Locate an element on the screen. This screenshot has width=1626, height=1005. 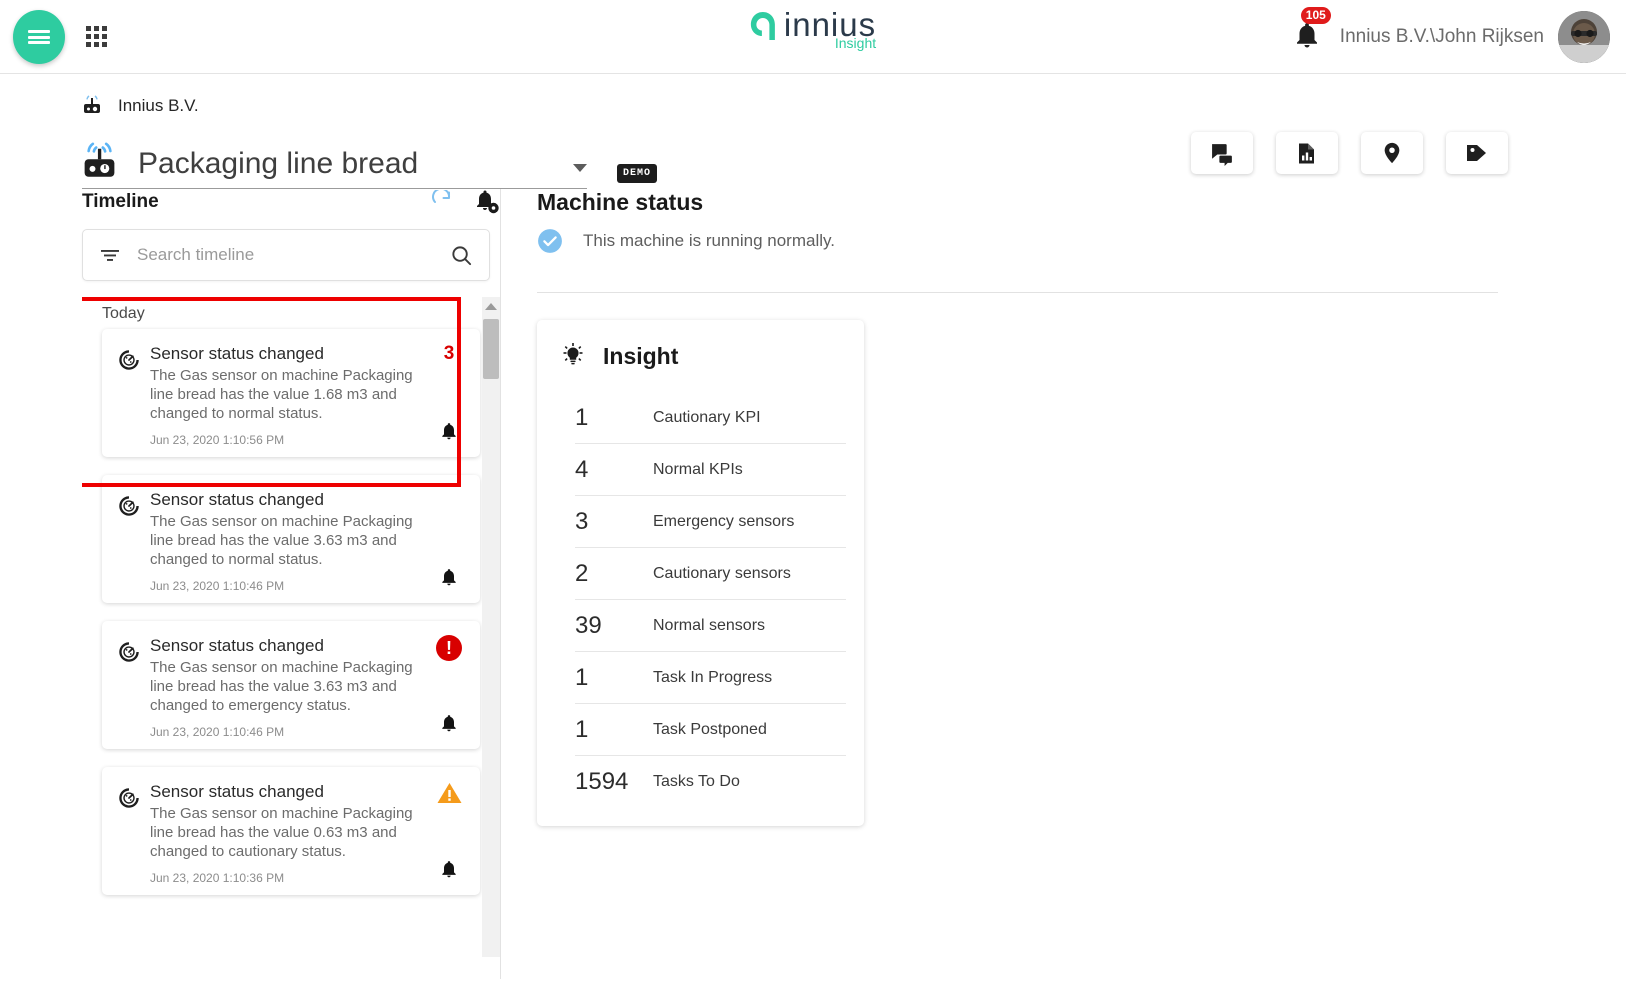
innius-mark-icon is located at coordinates (762, 26).